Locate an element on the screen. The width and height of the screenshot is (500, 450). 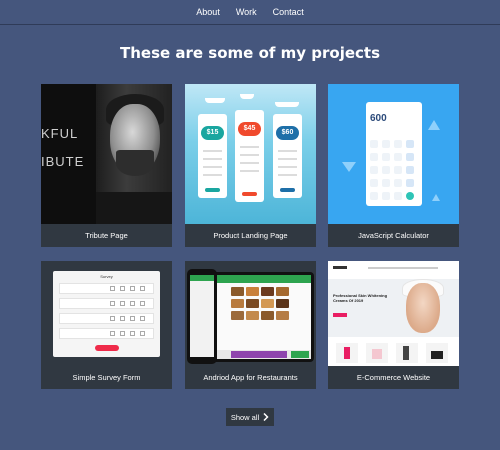
project-card-android: Andriod App for Restaurants is located at coordinates (250, 325).